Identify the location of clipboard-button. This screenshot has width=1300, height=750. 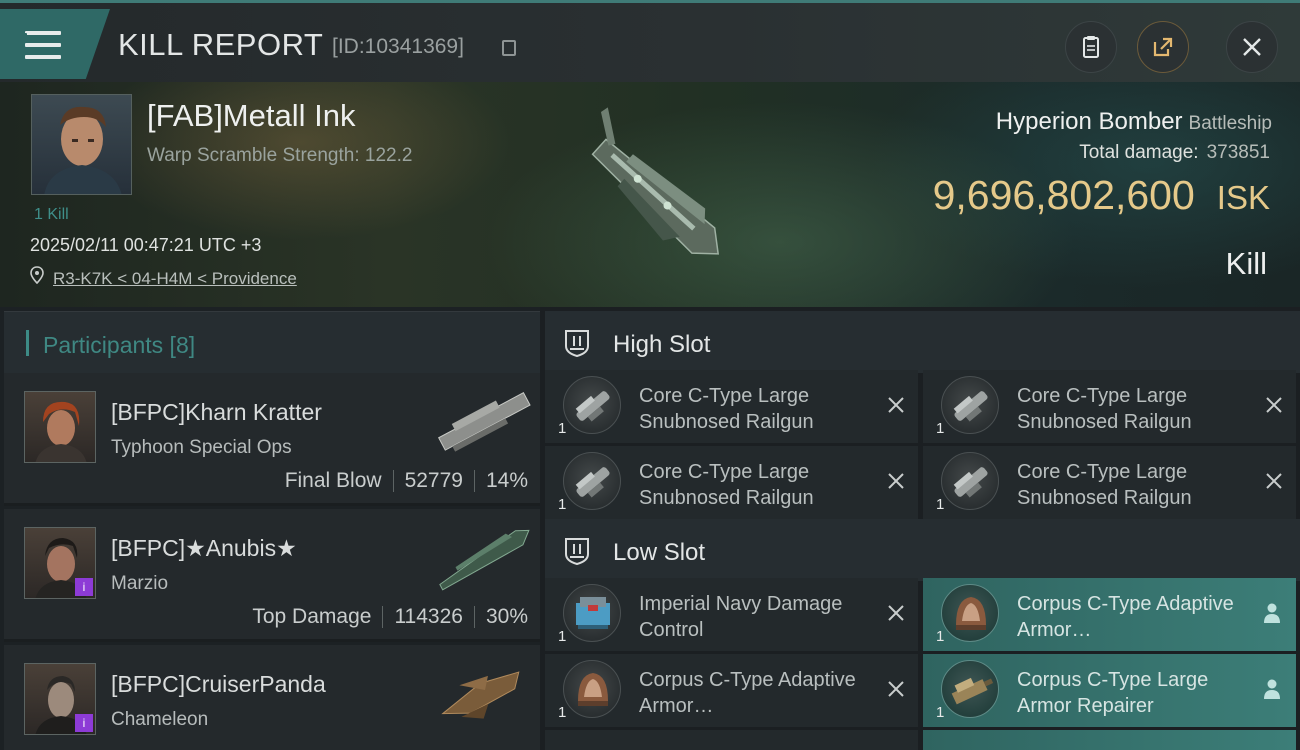
(1091, 47).